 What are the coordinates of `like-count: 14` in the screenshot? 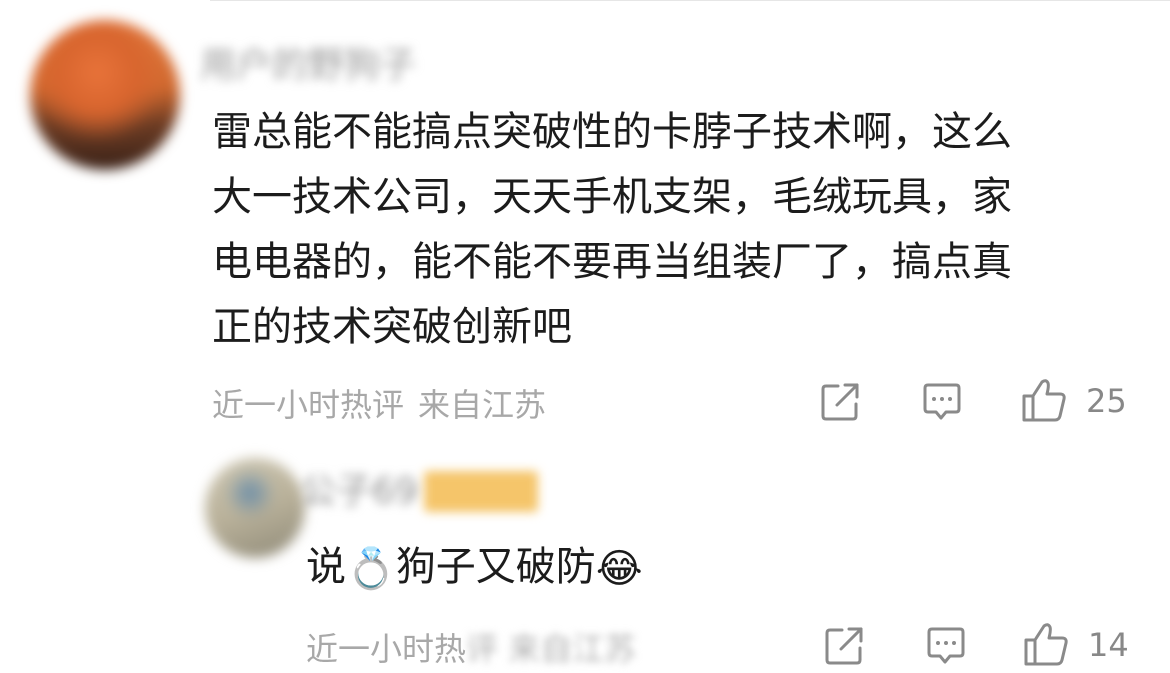 It's located at (1108, 645).